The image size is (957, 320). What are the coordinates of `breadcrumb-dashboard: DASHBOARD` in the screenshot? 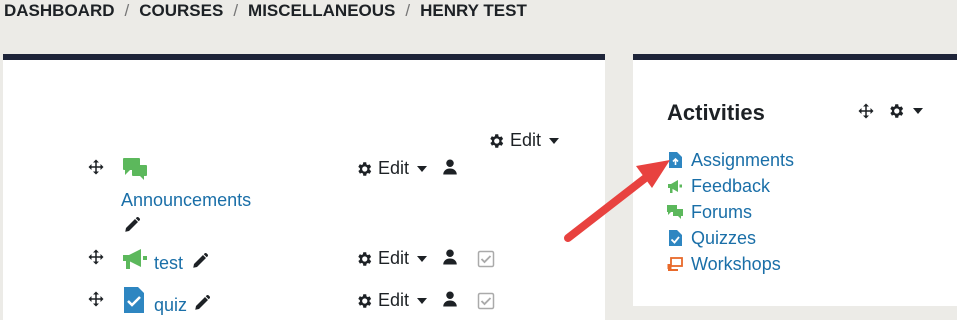 It's located at (59, 11).